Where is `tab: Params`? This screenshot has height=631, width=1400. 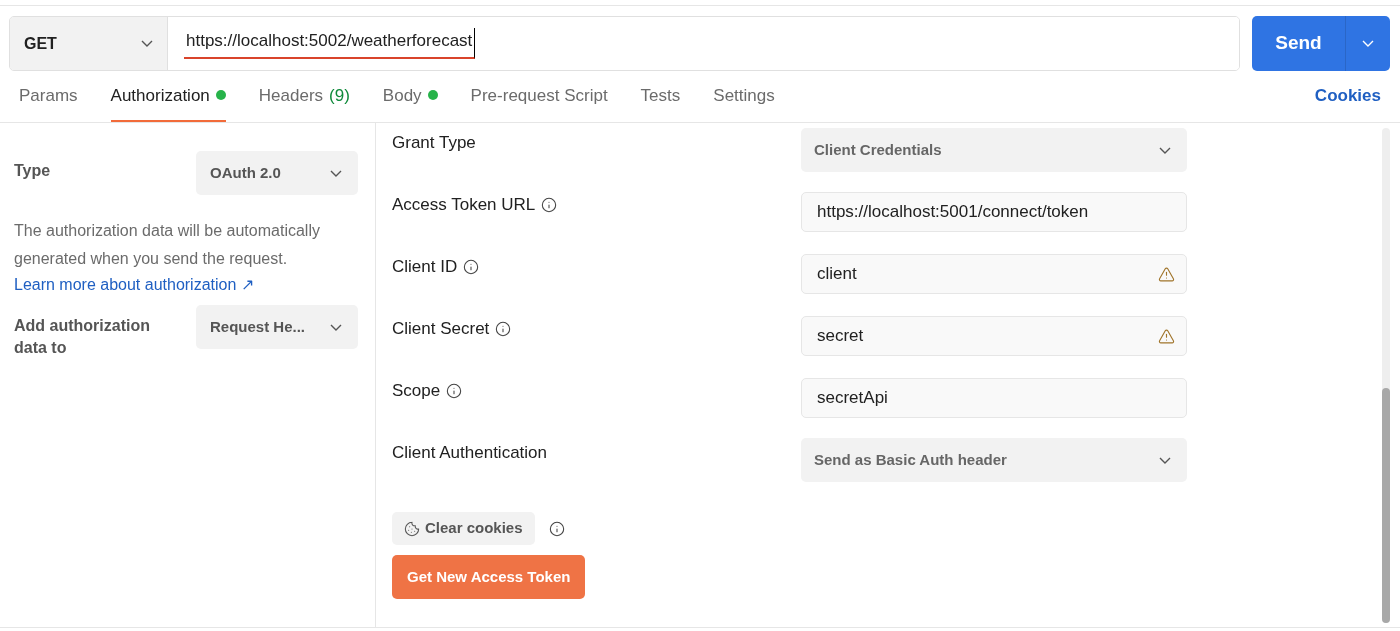
tab: Params is located at coordinates (48, 102).